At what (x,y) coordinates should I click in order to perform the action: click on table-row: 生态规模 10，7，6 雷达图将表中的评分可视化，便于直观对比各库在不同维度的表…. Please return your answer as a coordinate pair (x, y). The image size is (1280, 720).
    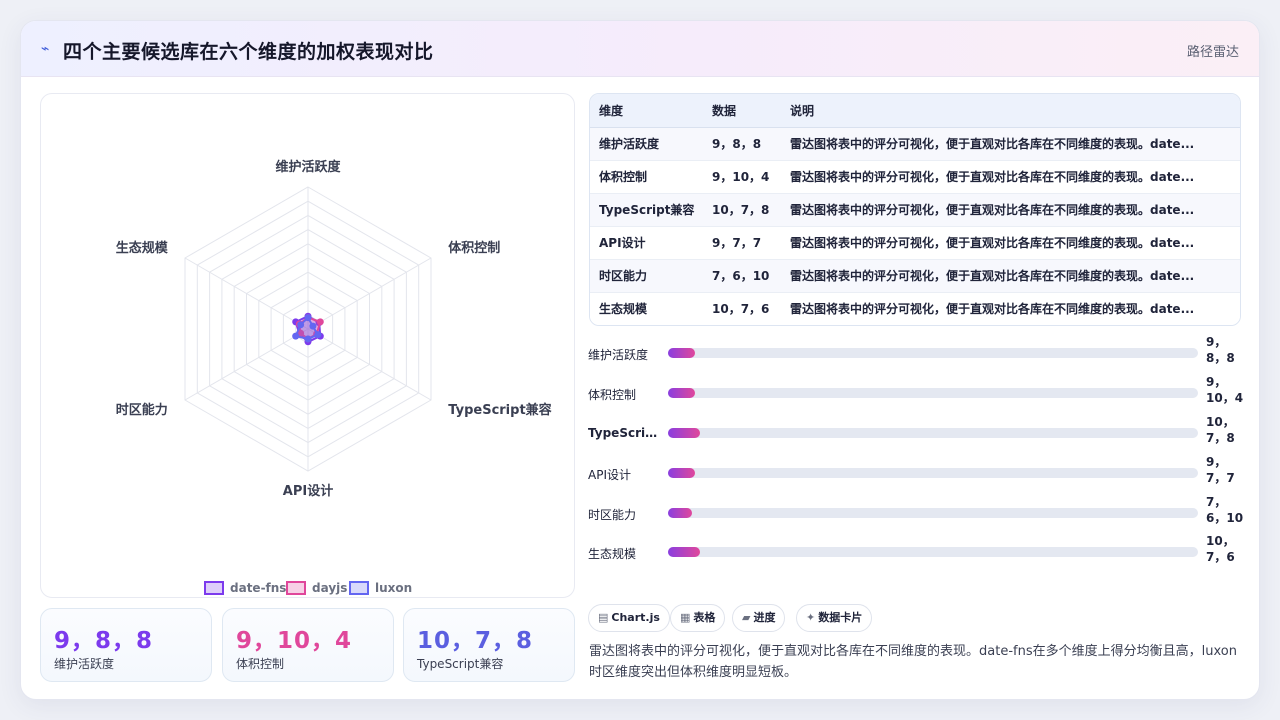
    Looking at the image, I should click on (915, 308).